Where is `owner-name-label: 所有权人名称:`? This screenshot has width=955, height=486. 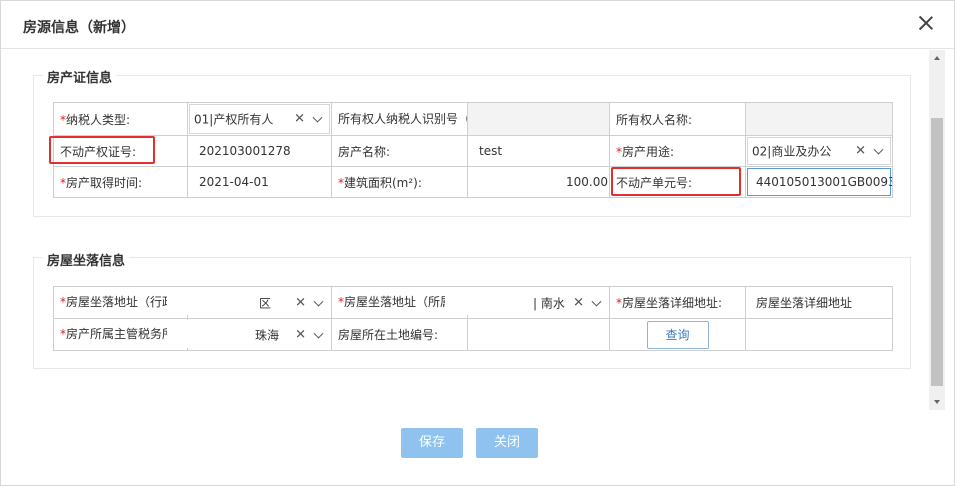 owner-name-label: 所有权人名称: is located at coordinates (677, 119).